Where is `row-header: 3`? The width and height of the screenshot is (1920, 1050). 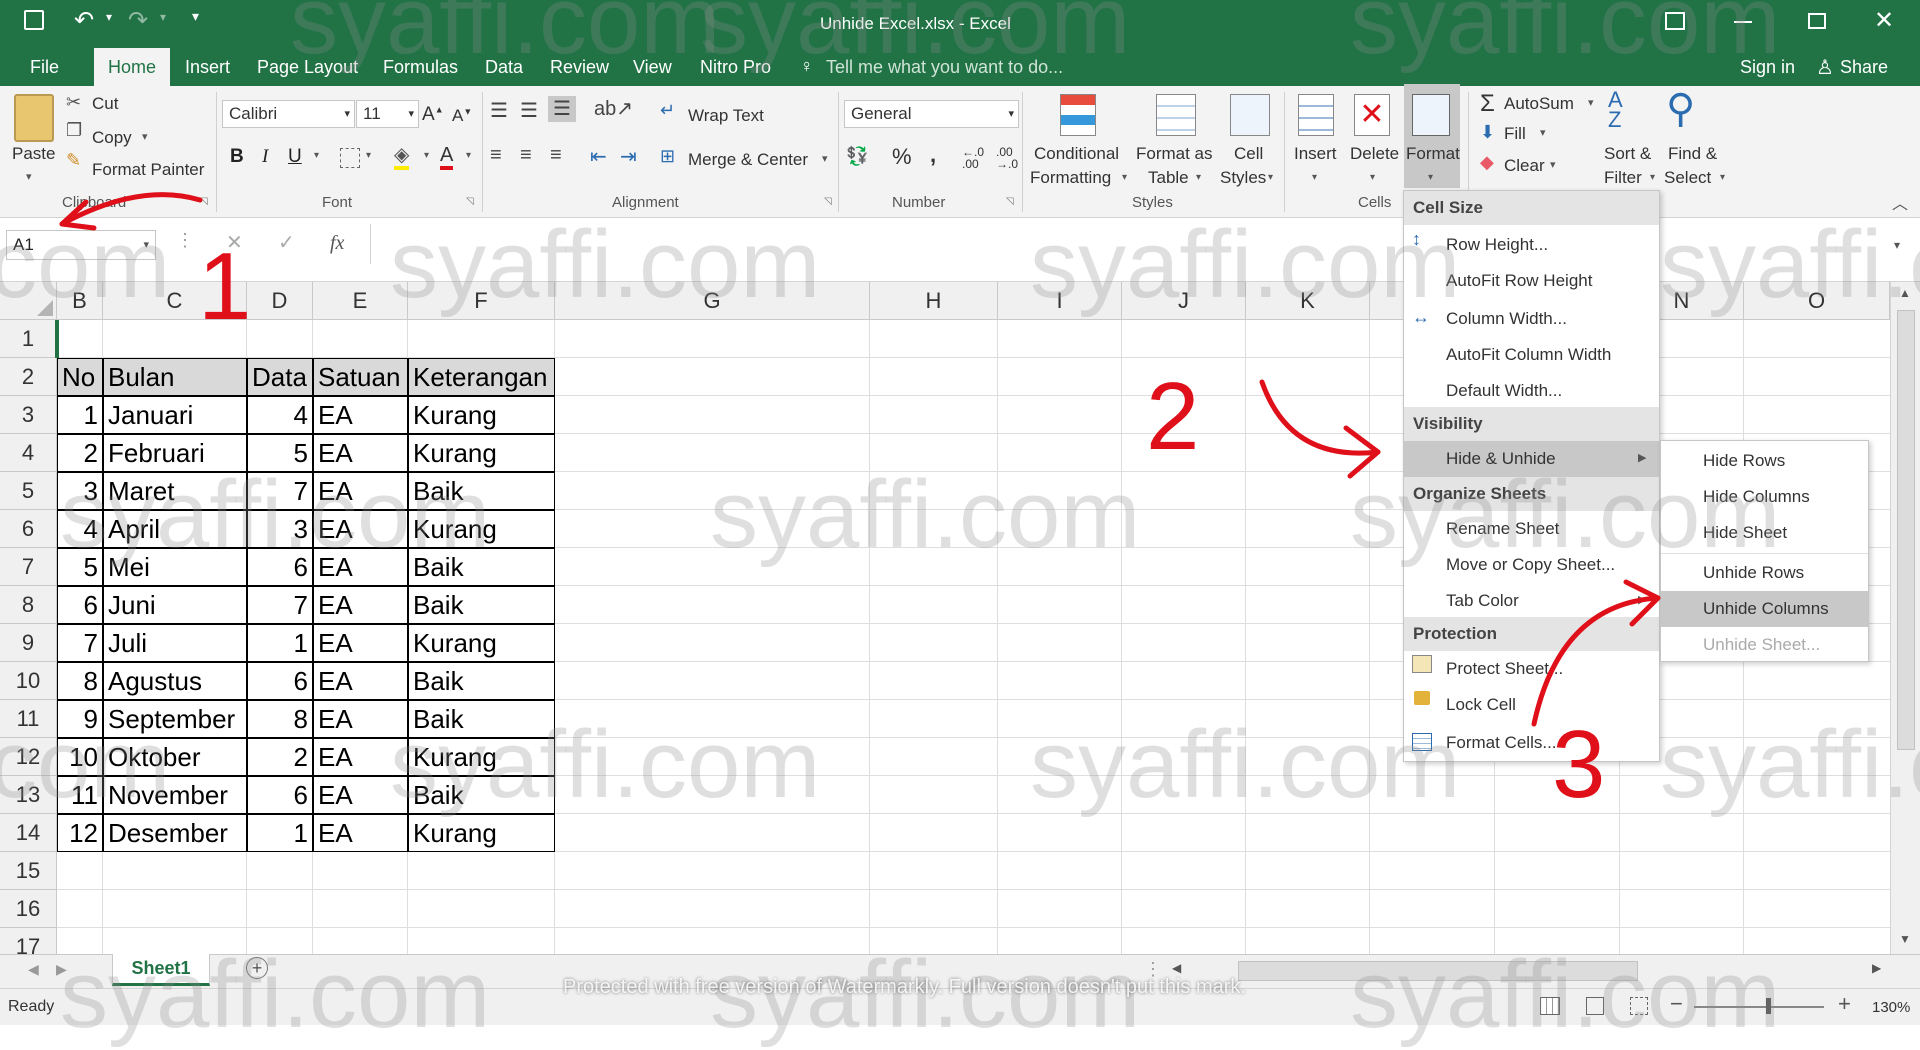 row-header: 3 is located at coordinates (28, 415).